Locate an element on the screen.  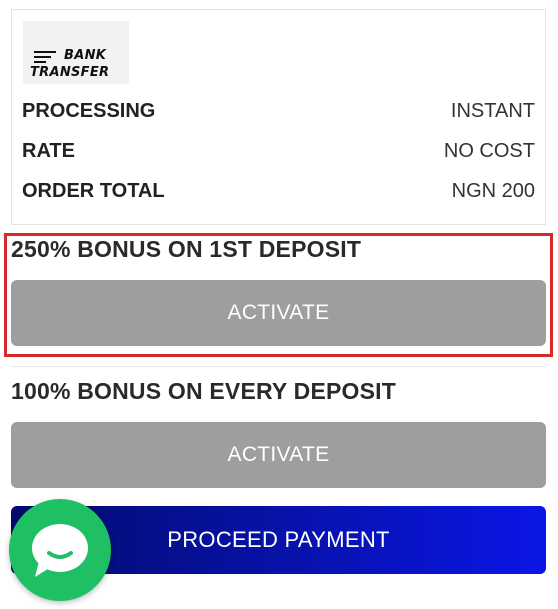
detail-value: NO COST is located at coordinates (489, 151).